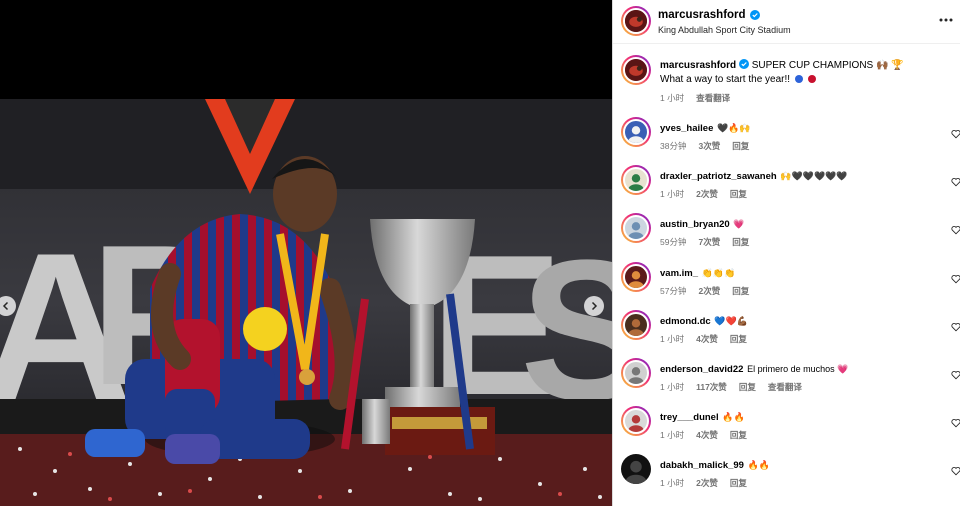 This screenshot has width=960, height=506. I want to click on caption-time: 1 小时, so click(672, 98).